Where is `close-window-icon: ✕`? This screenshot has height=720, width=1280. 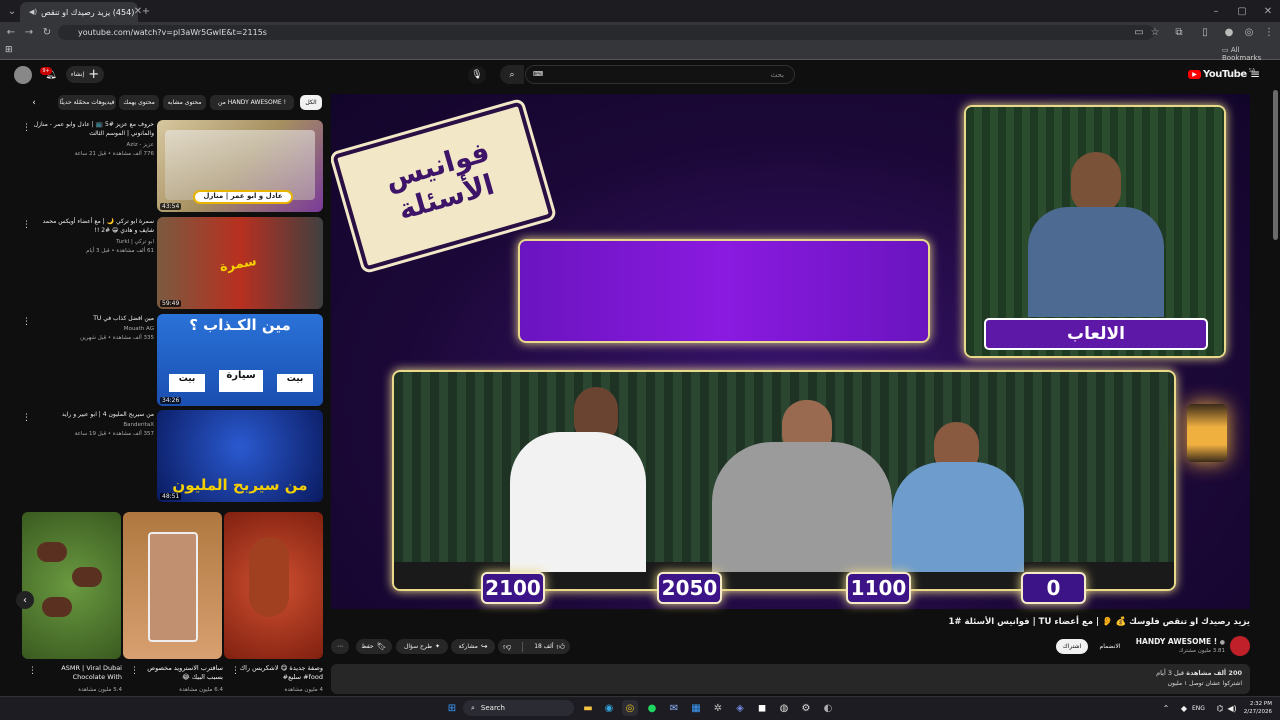 close-window-icon: ✕ is located at coordinates (1268, 11).